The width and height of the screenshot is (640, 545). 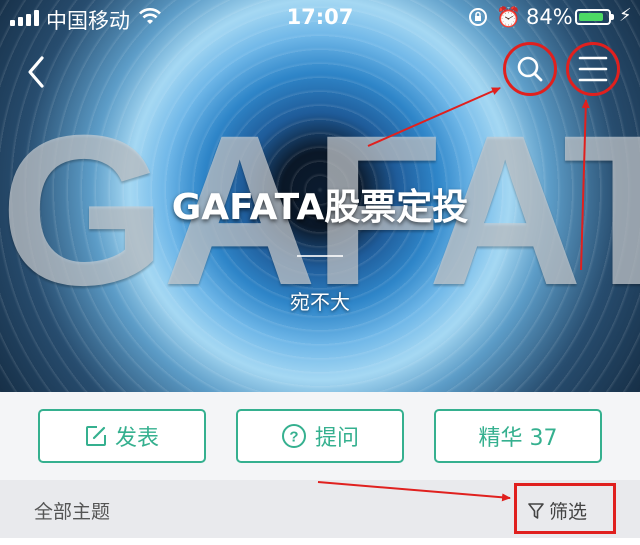 What do you see at coordinates (95, 436) in the screenshot?
I see `edit-icon` at bounding box center [95, 436].